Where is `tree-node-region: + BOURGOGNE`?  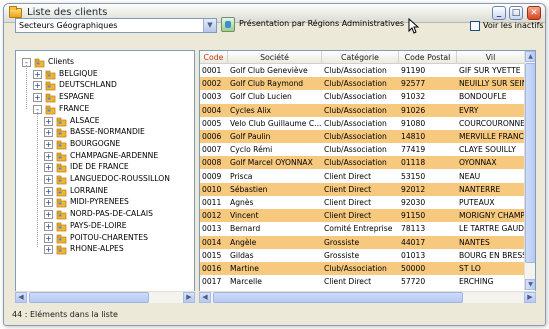 tree-node-region: + BOURGOGNE is located at coordinates (105, 145).